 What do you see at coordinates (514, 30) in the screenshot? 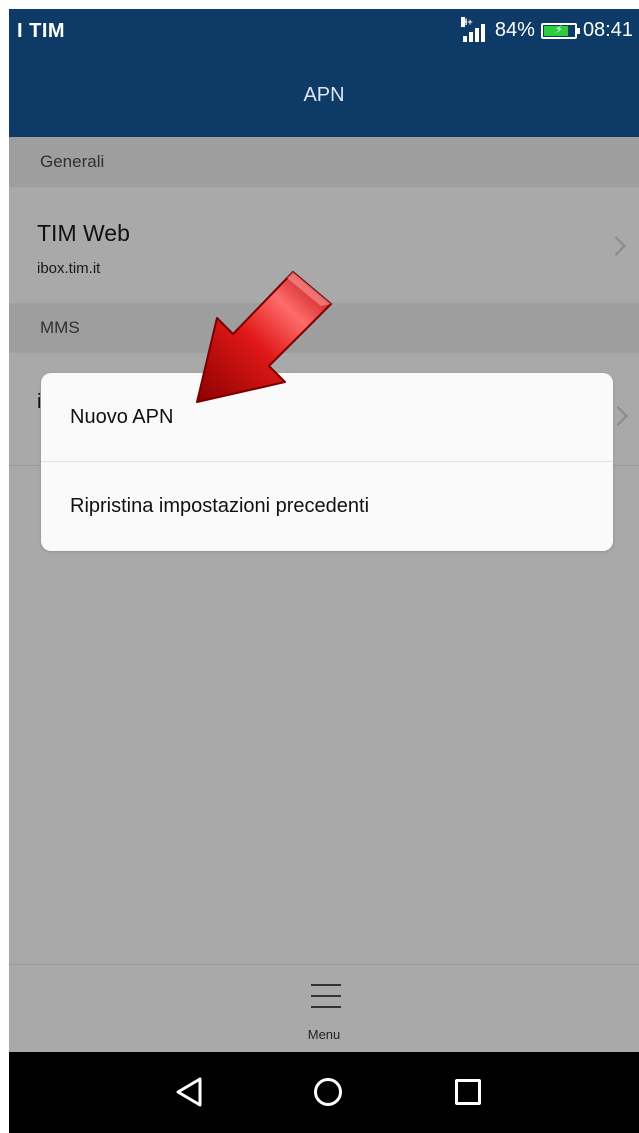
I see `battery-percent: 84%` at bounding box center [514, 30].